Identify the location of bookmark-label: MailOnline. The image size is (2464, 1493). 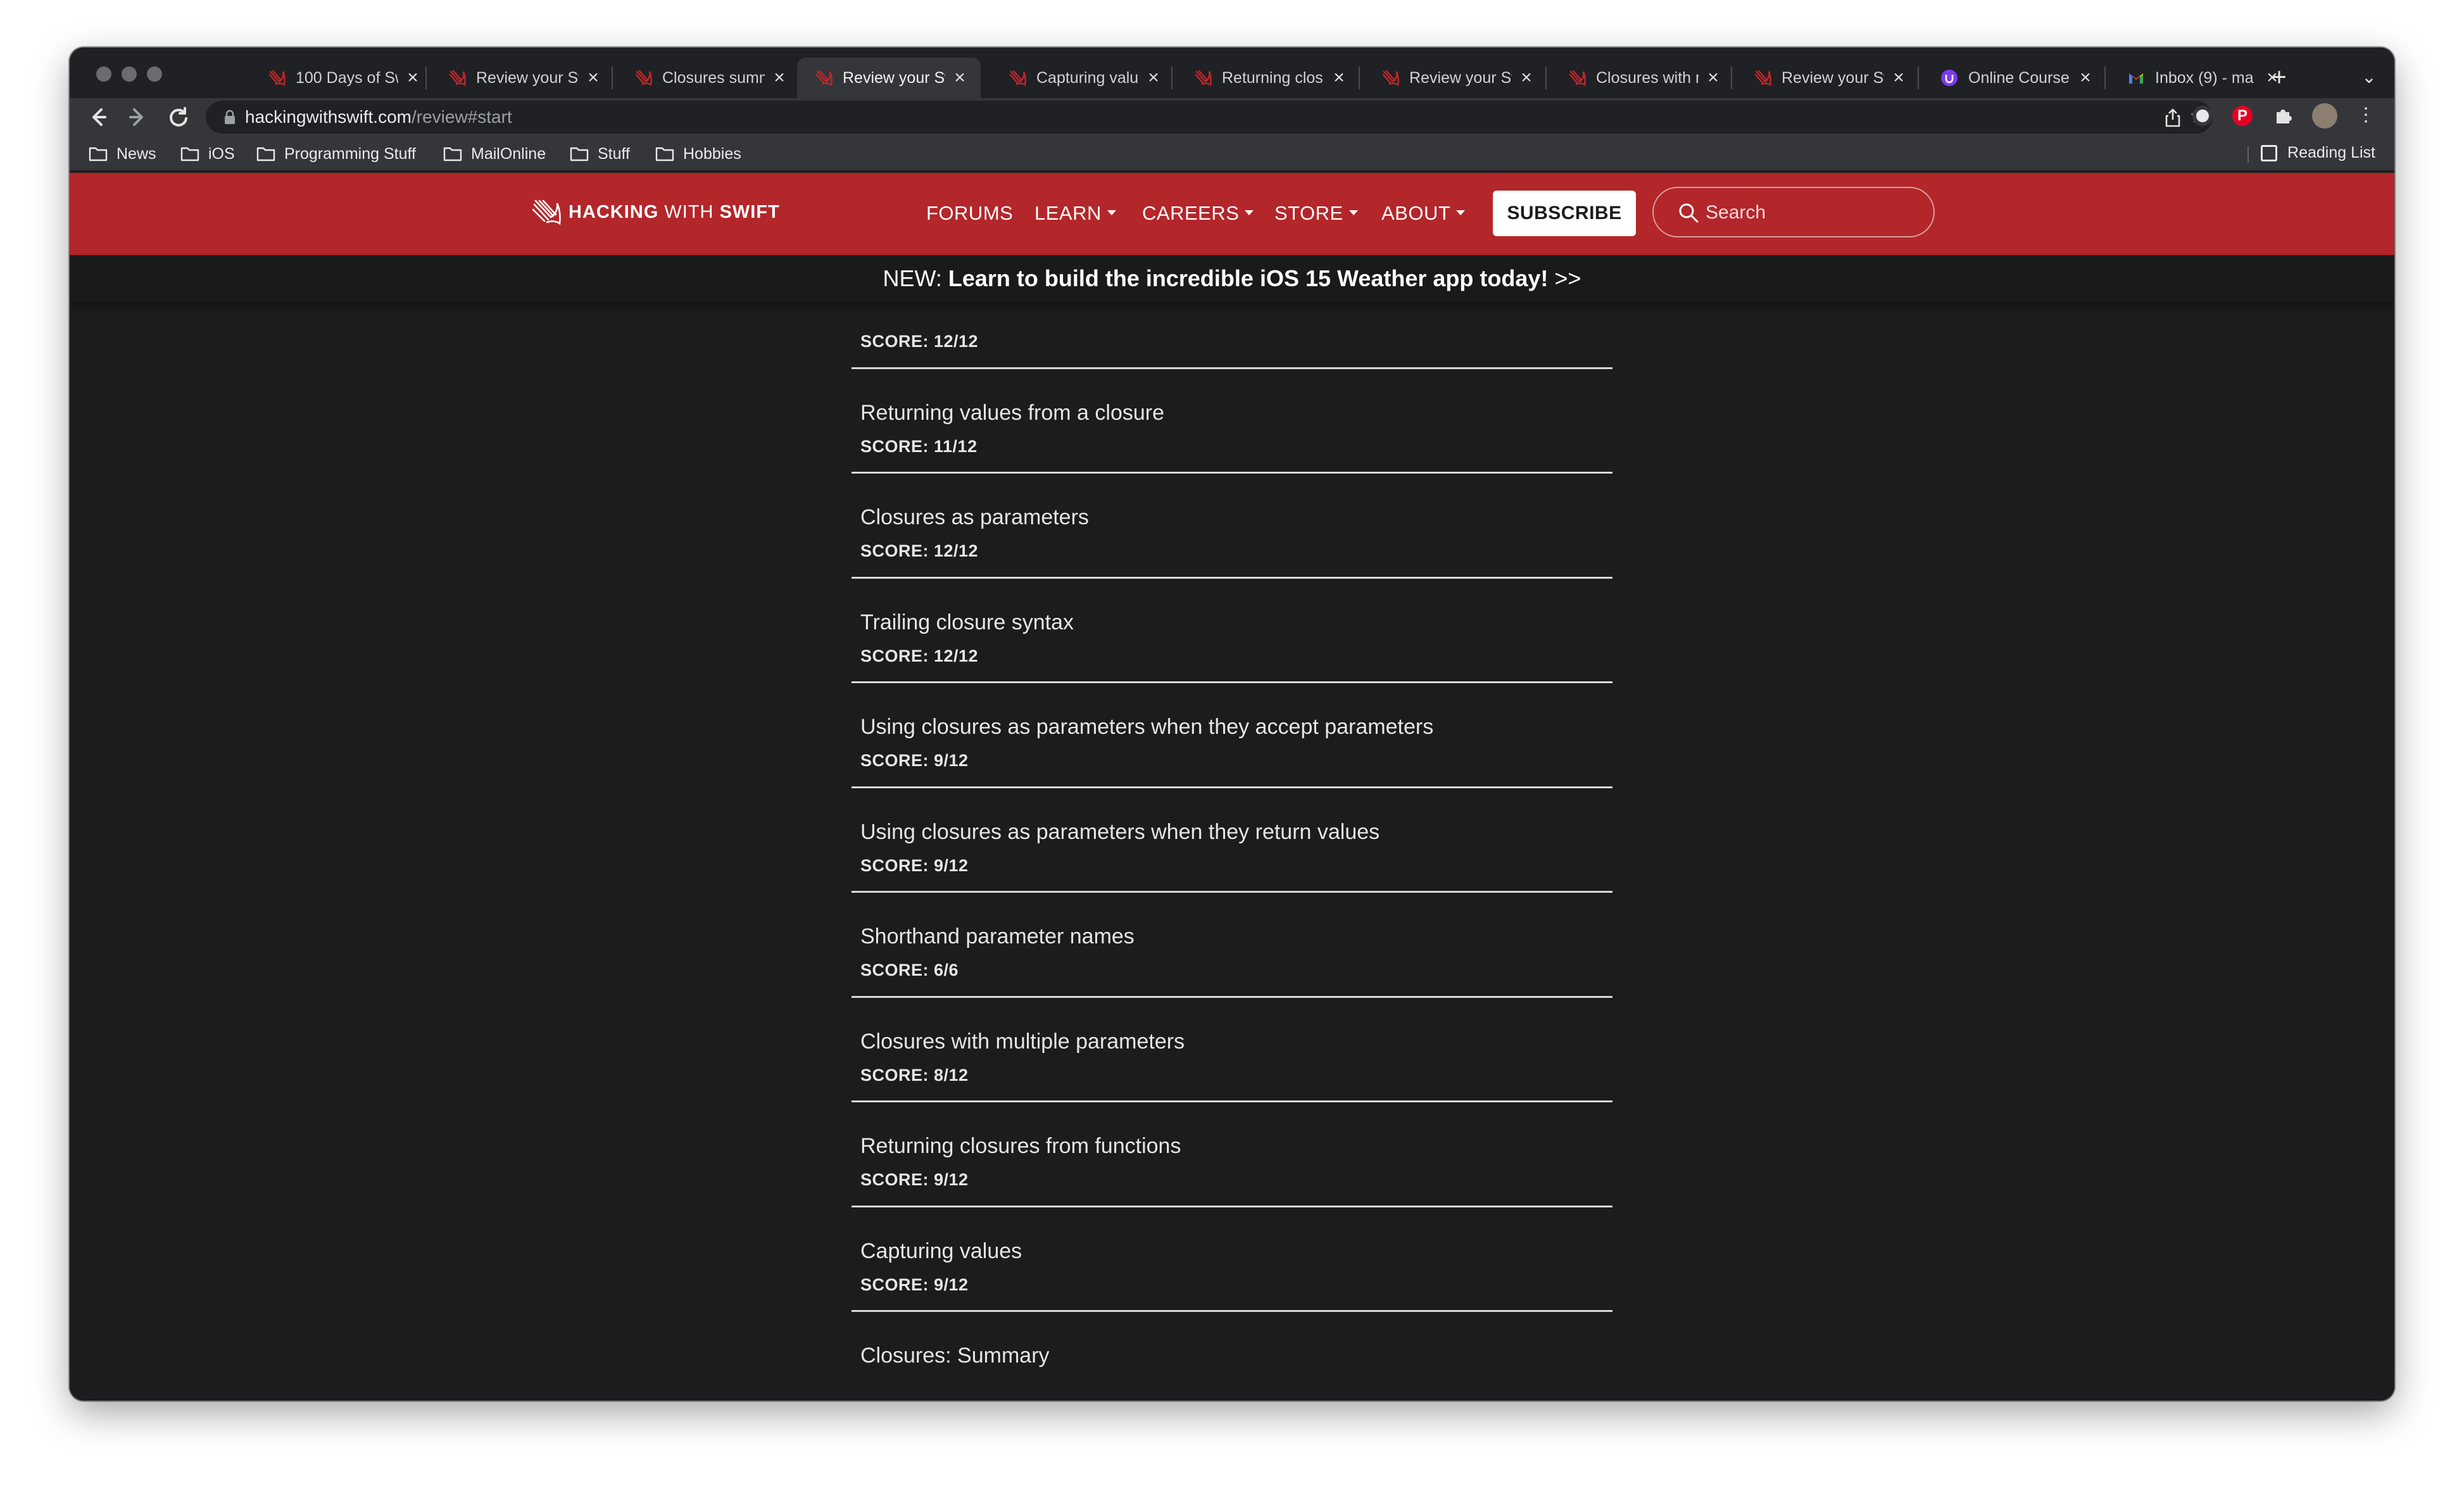
(508, 153).